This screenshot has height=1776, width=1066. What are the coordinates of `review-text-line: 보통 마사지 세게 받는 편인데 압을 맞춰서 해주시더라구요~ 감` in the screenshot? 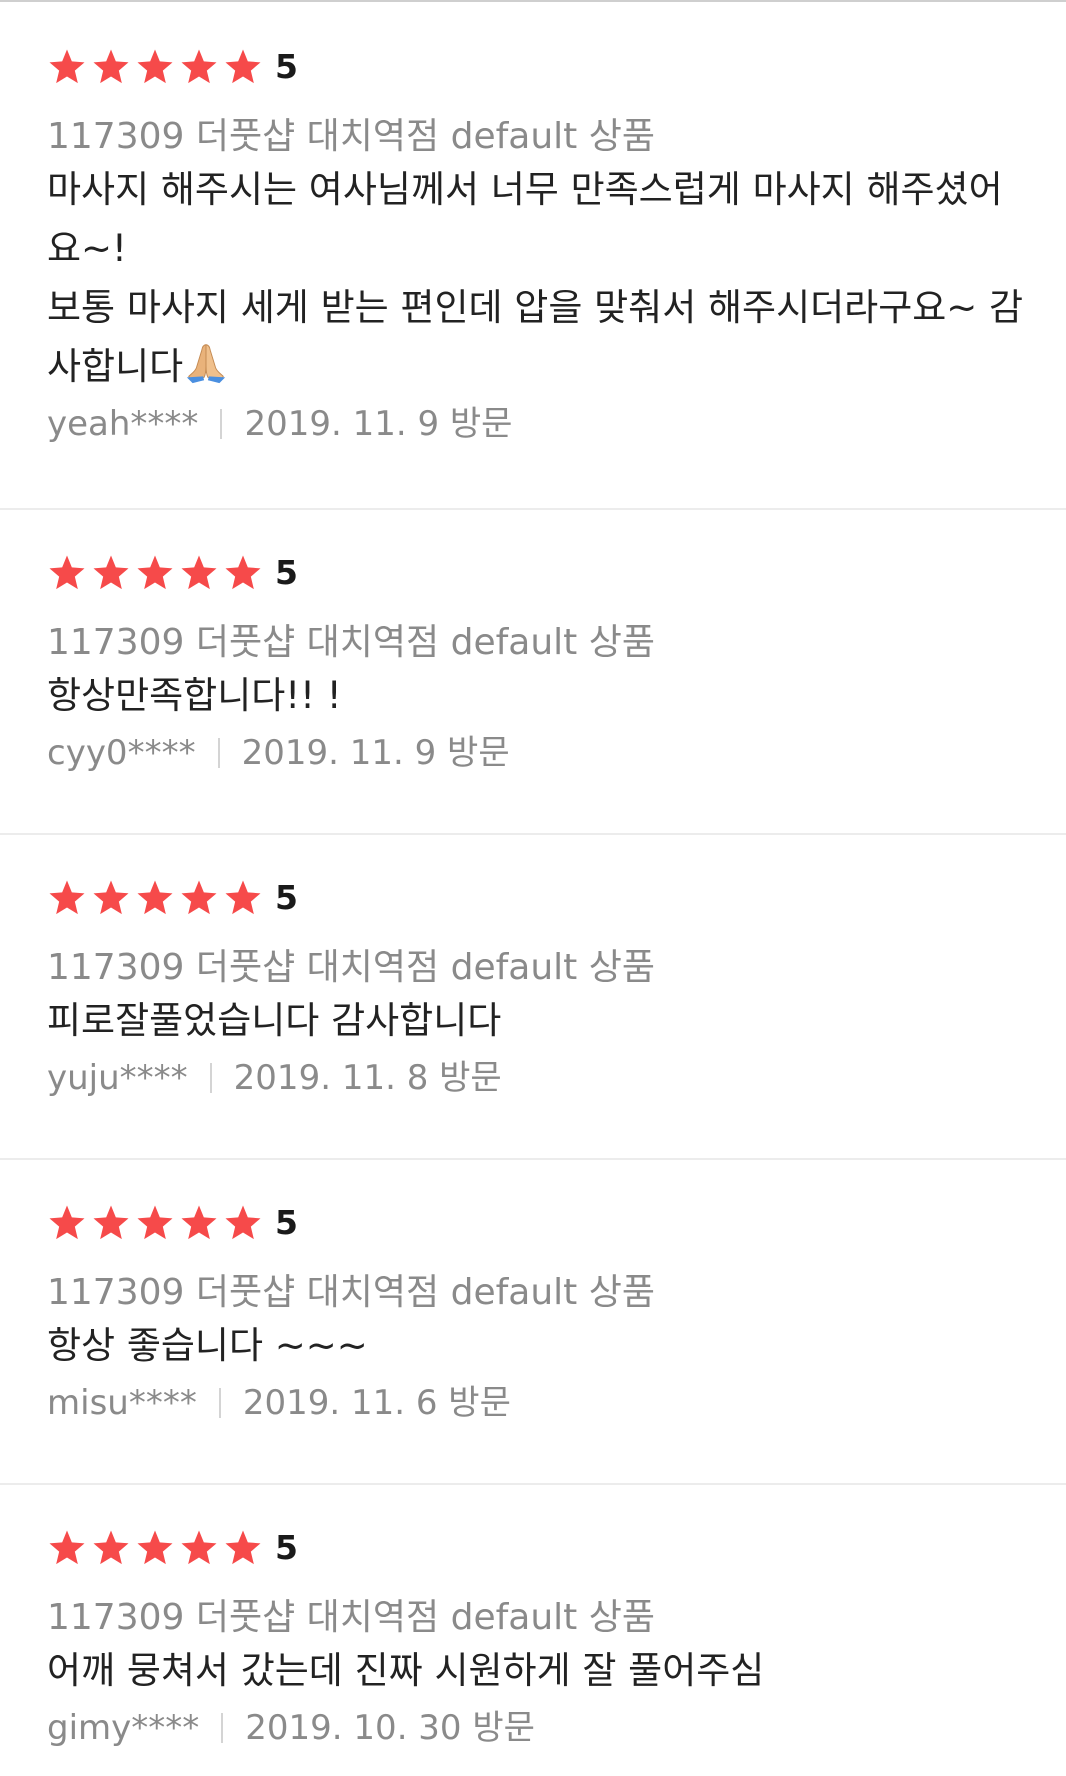 It's located at (535, 307).